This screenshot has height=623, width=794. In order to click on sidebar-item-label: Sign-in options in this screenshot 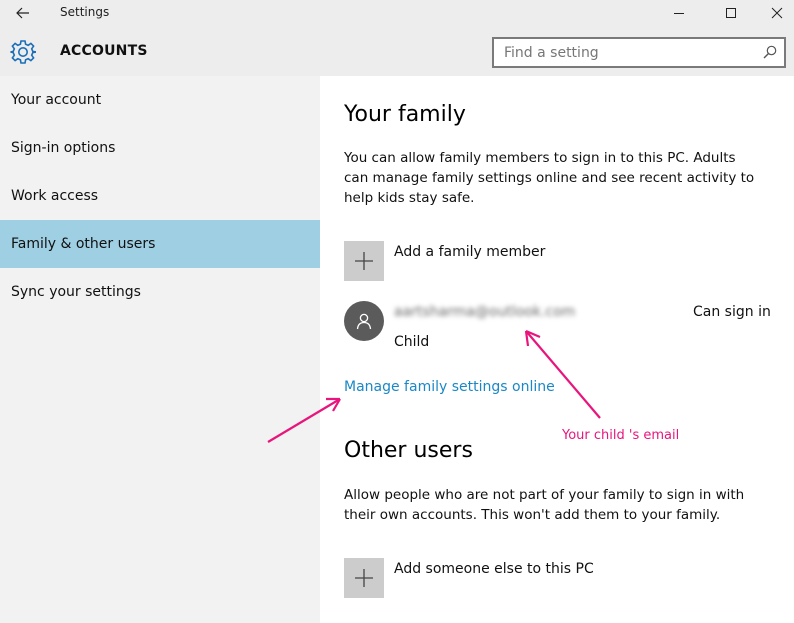, I will do `click(63, 148)`.